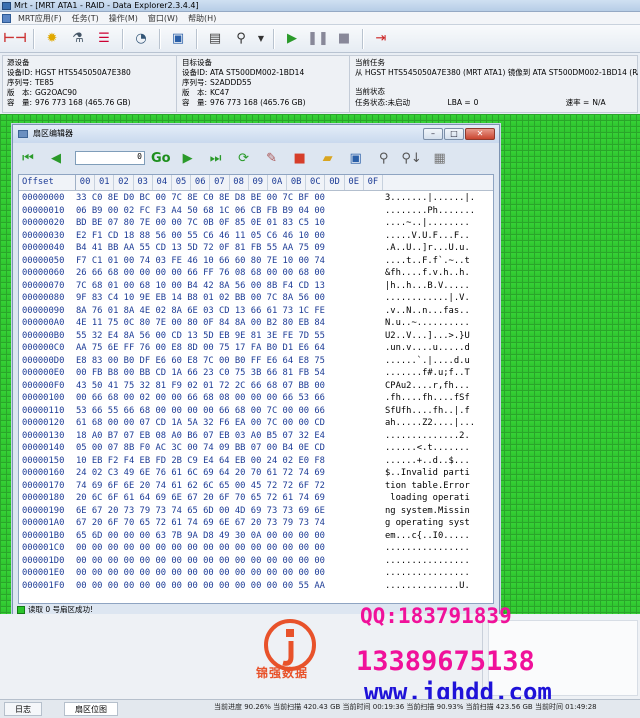 This screenshot has width=640, height=718. Describe the element at coordinates (300, 158) in the screenshot. I see `stop-read-button: ■` at that location.